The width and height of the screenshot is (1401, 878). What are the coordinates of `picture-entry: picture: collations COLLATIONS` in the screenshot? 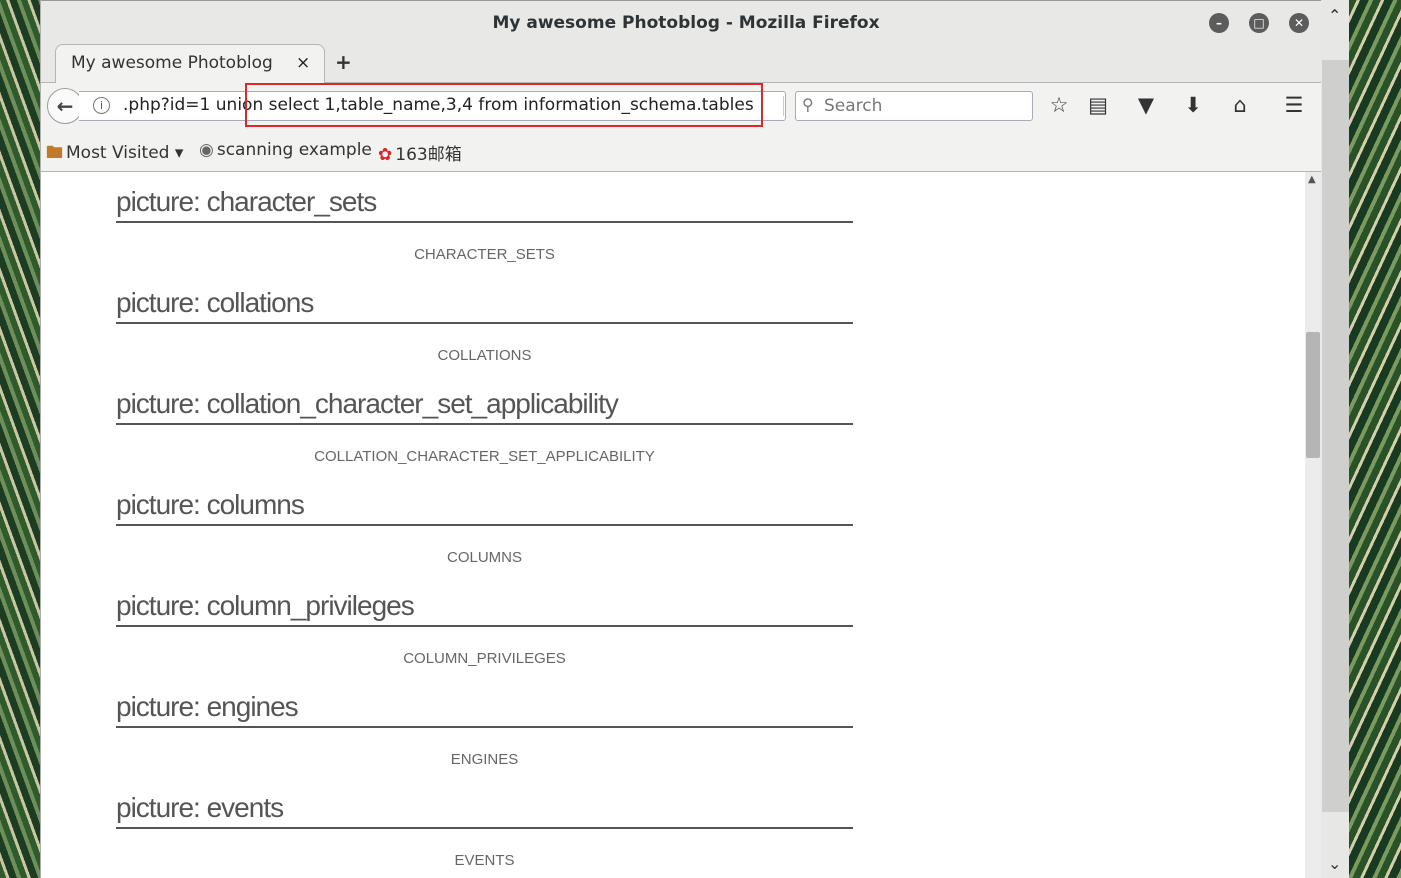 It's located at (484, 325).